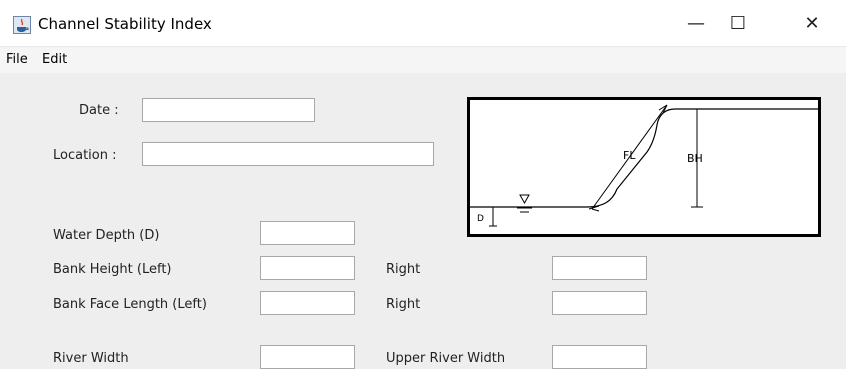  I want to click on date-field, so click(228, 110).